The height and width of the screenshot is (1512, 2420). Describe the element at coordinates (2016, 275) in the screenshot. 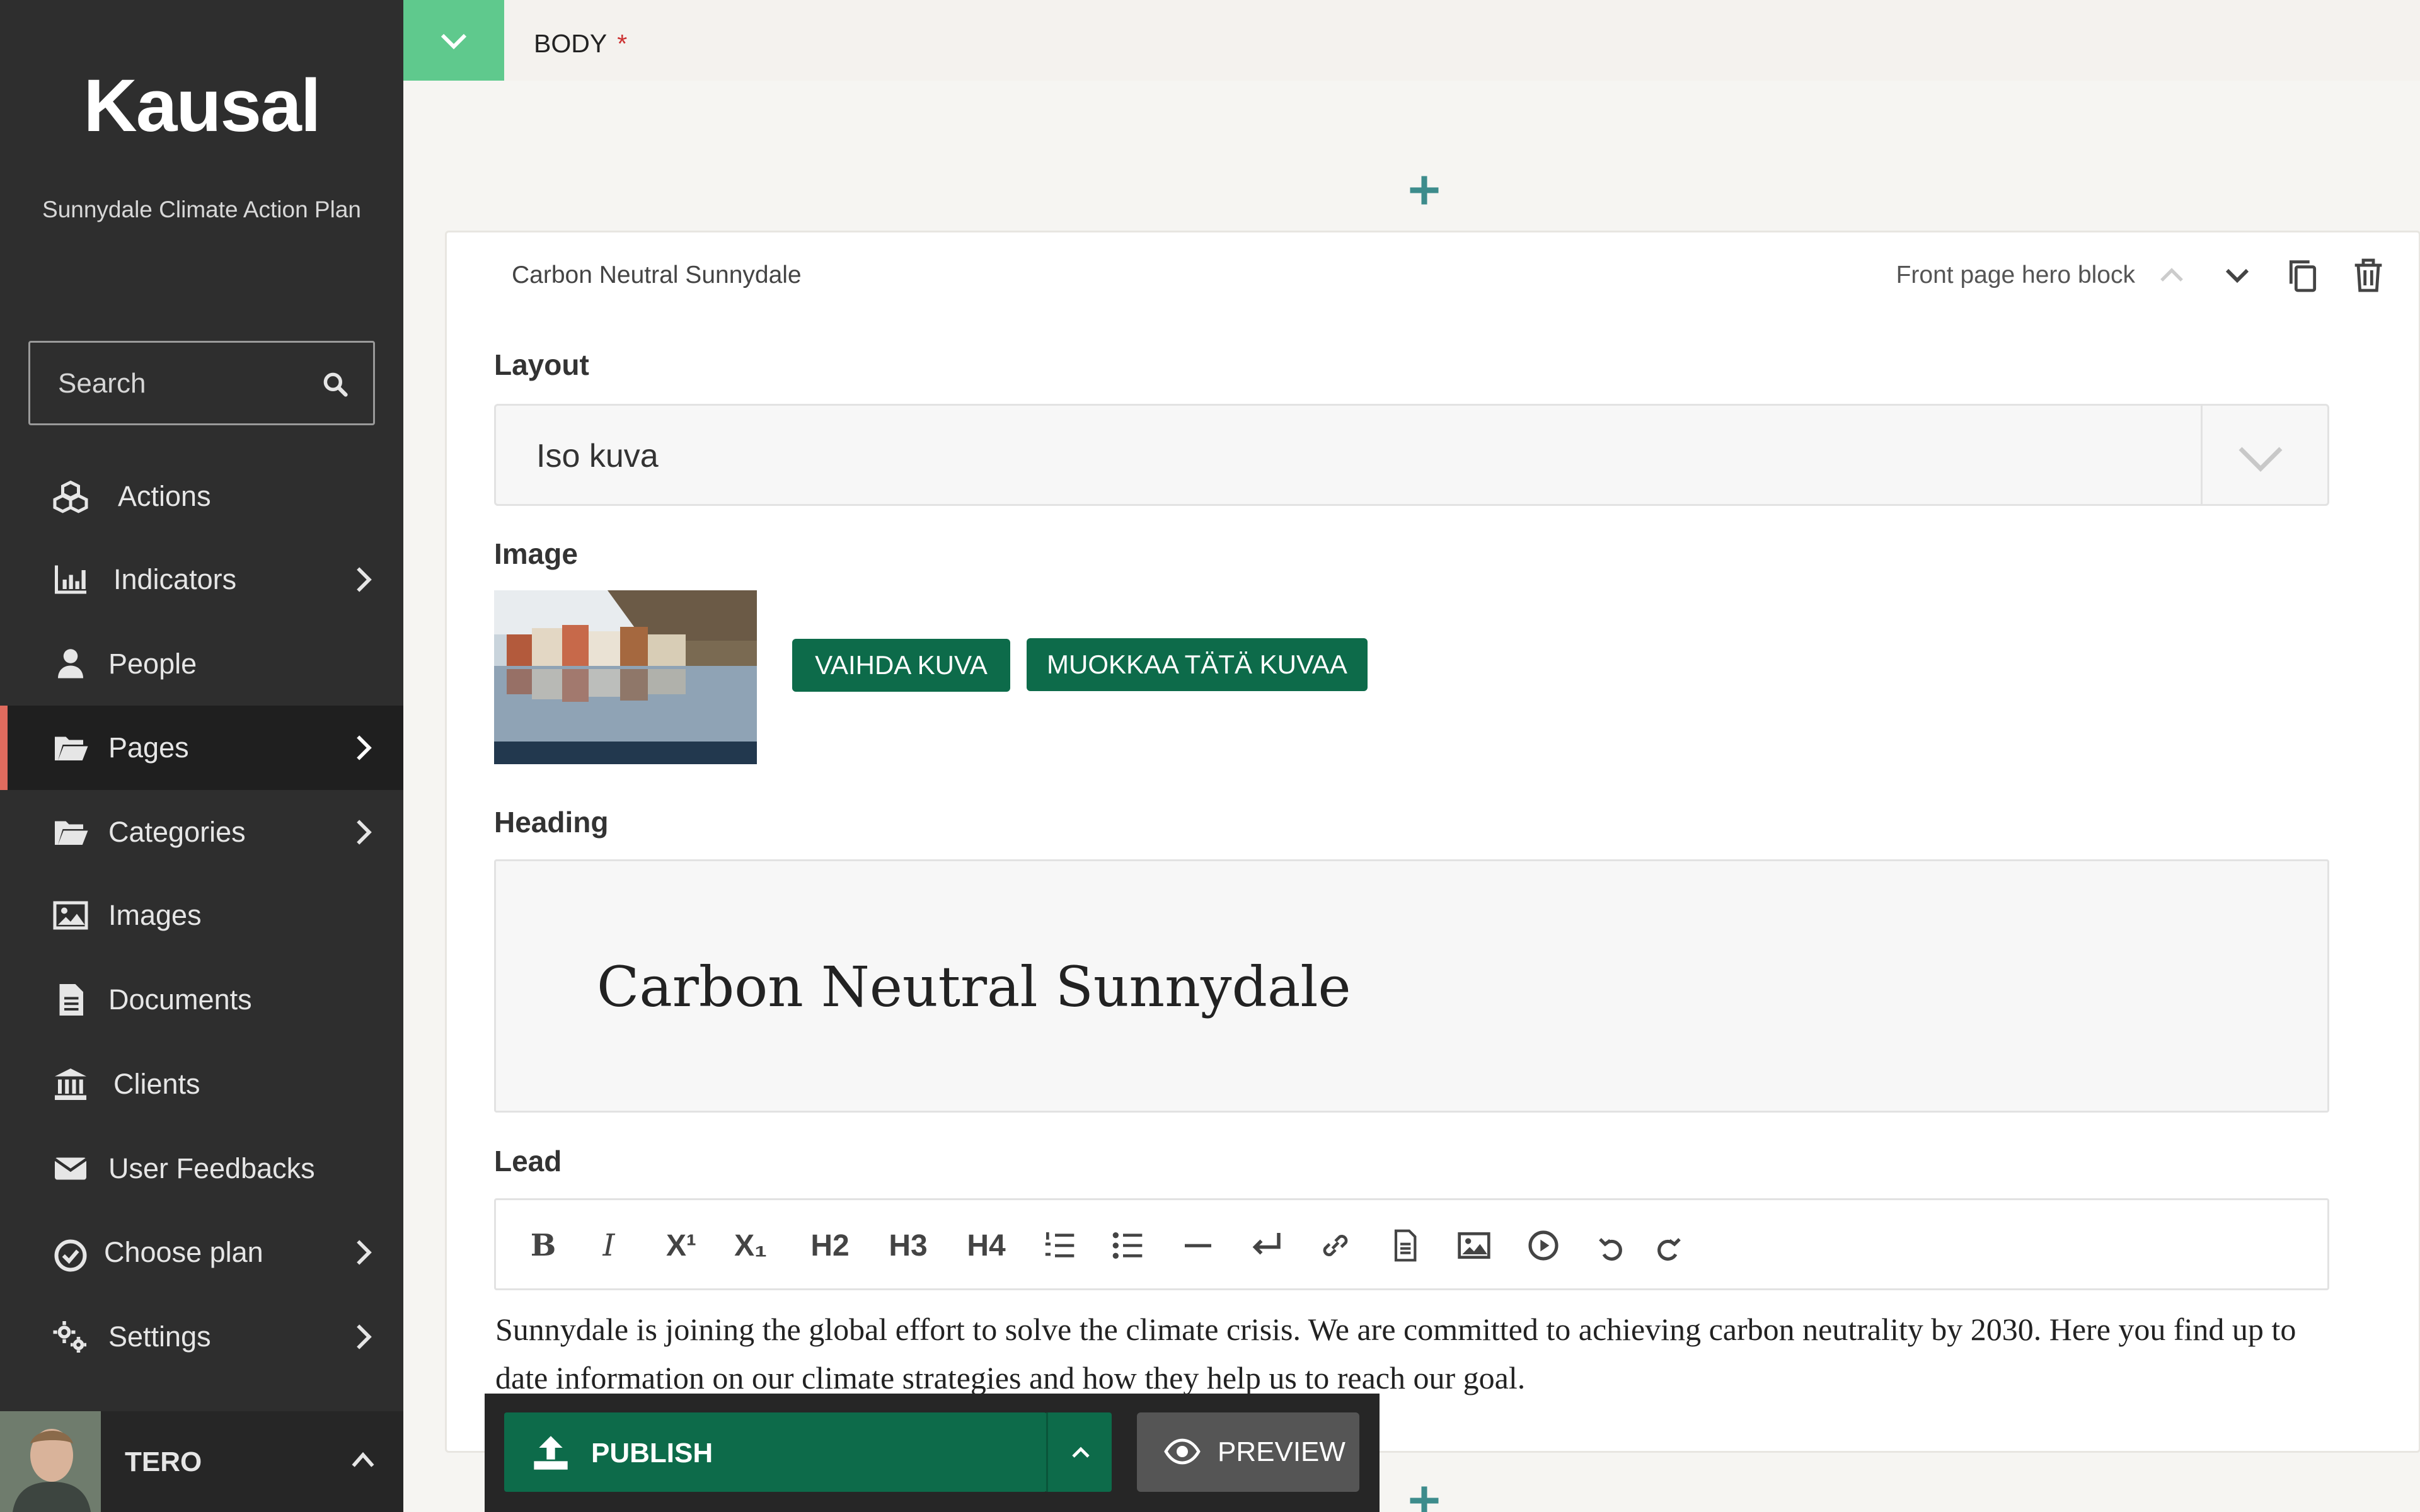

I see `block-type-label: Front page hero block` at that location.